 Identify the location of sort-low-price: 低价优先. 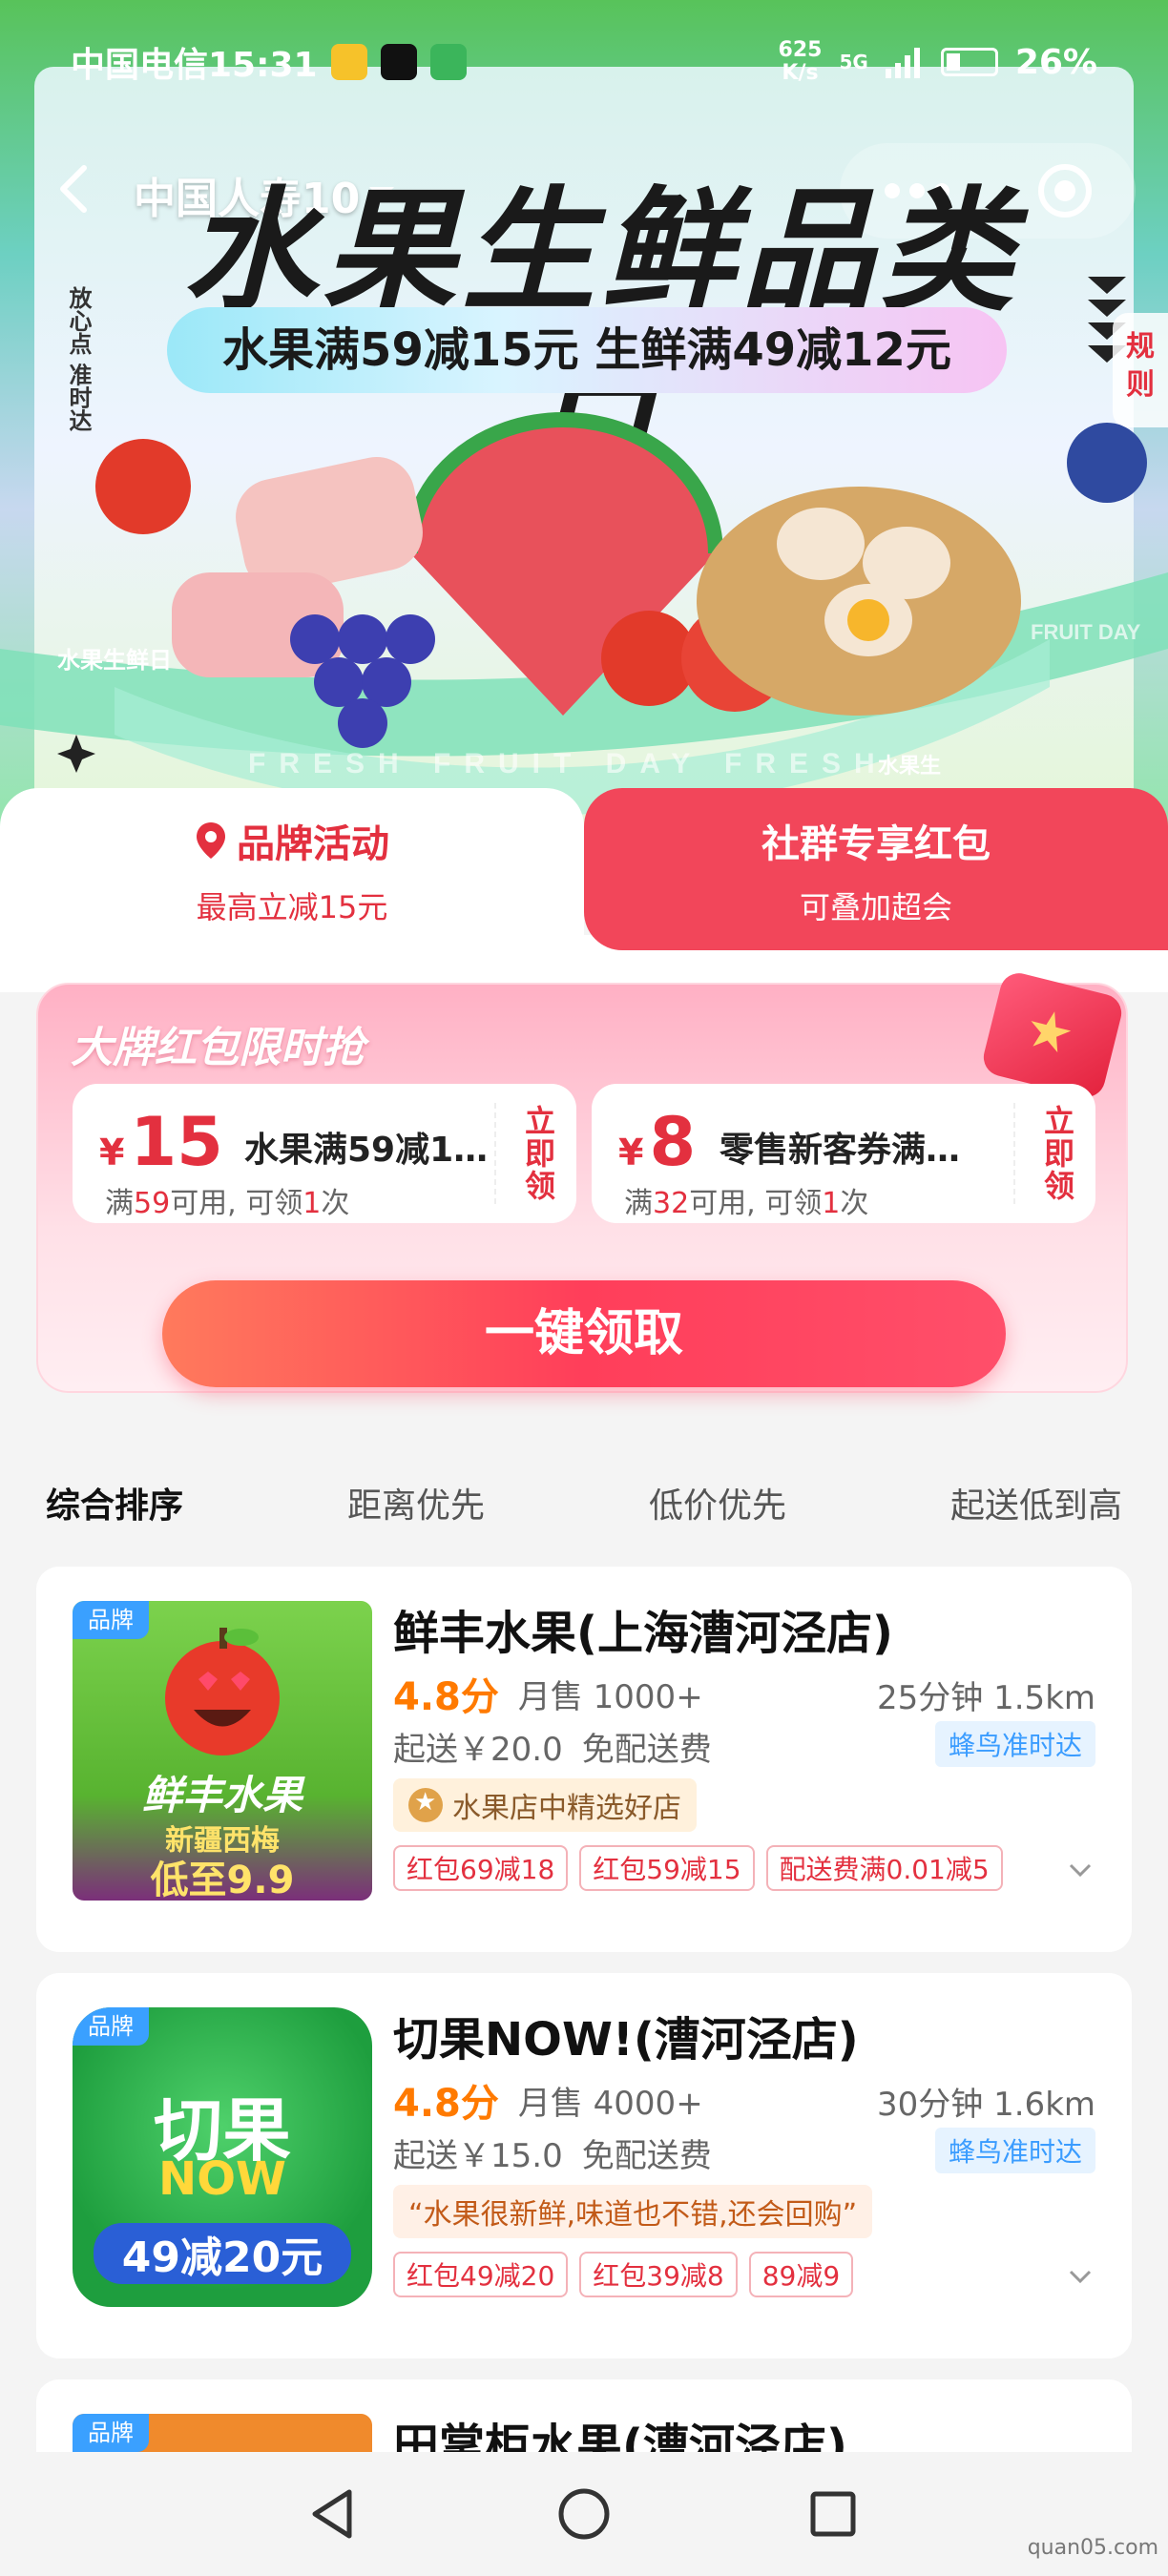
(717, 1502).